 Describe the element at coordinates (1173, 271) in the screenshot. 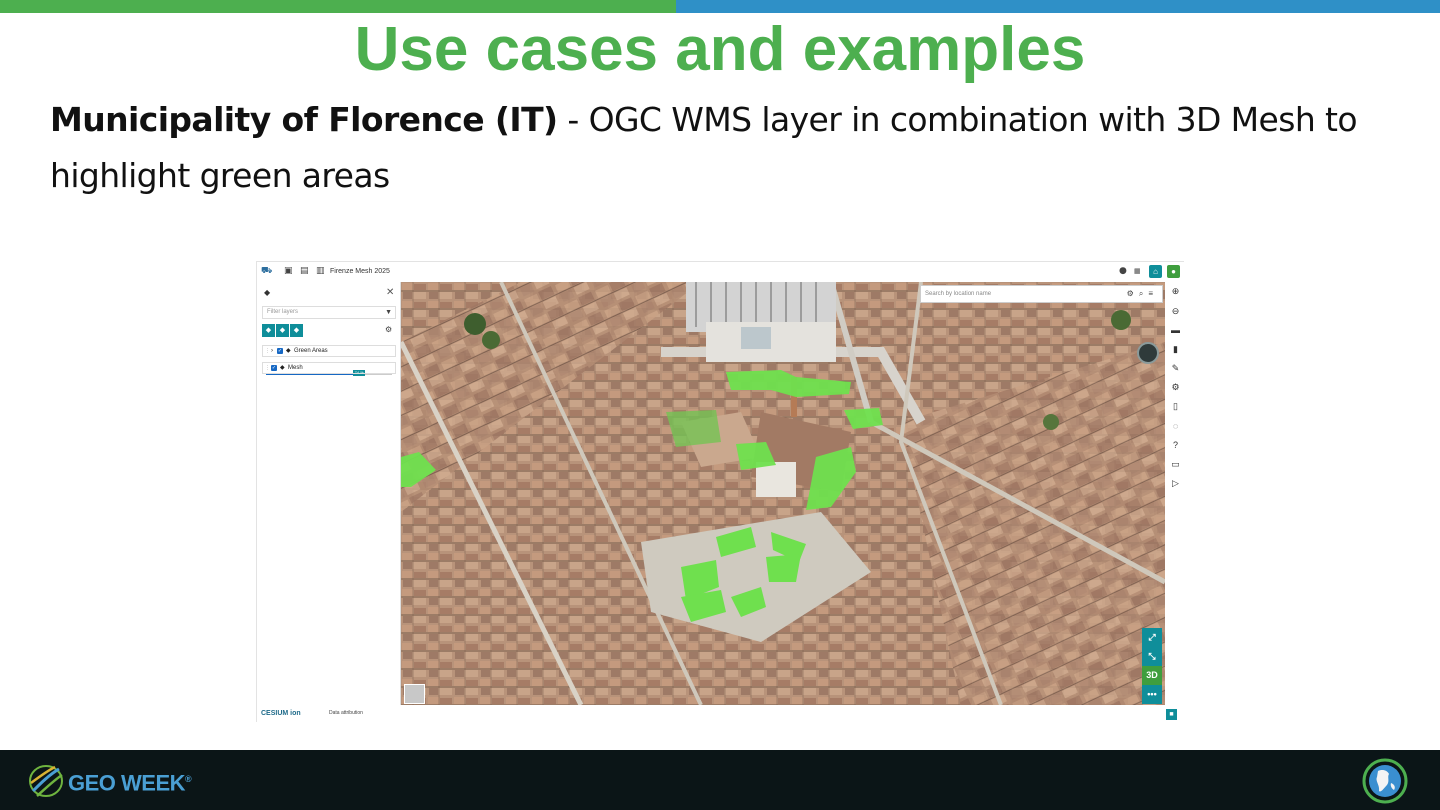

I see `user-button: ●` at that location.